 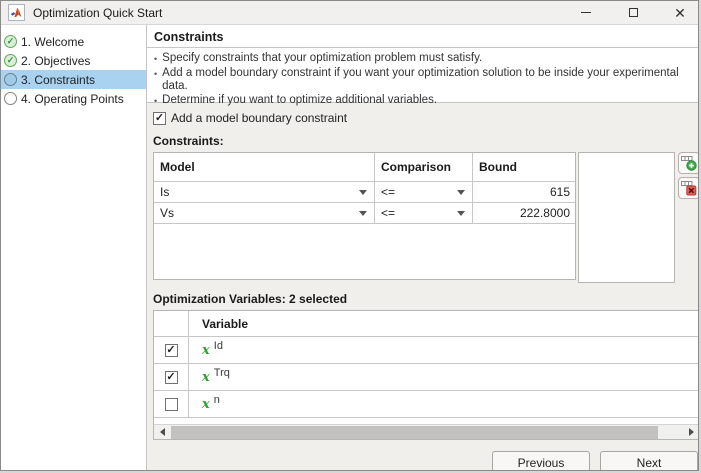 I want to click on scrollbar-track, so click(x=426, y=432).